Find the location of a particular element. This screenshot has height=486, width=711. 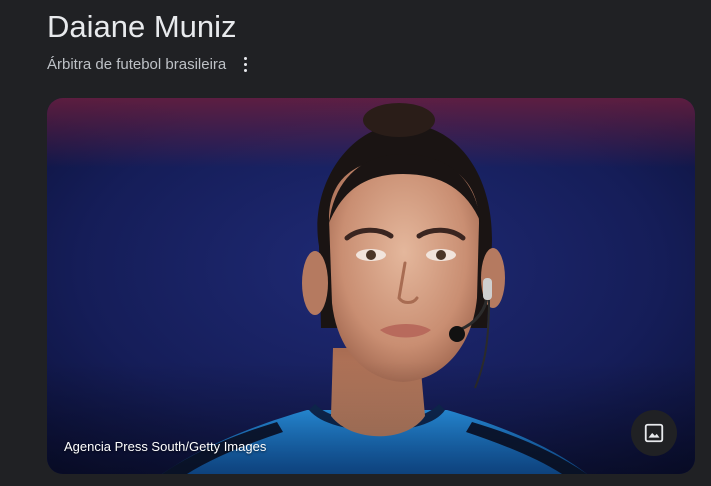

image-icon is located at coordinates (654, 433).